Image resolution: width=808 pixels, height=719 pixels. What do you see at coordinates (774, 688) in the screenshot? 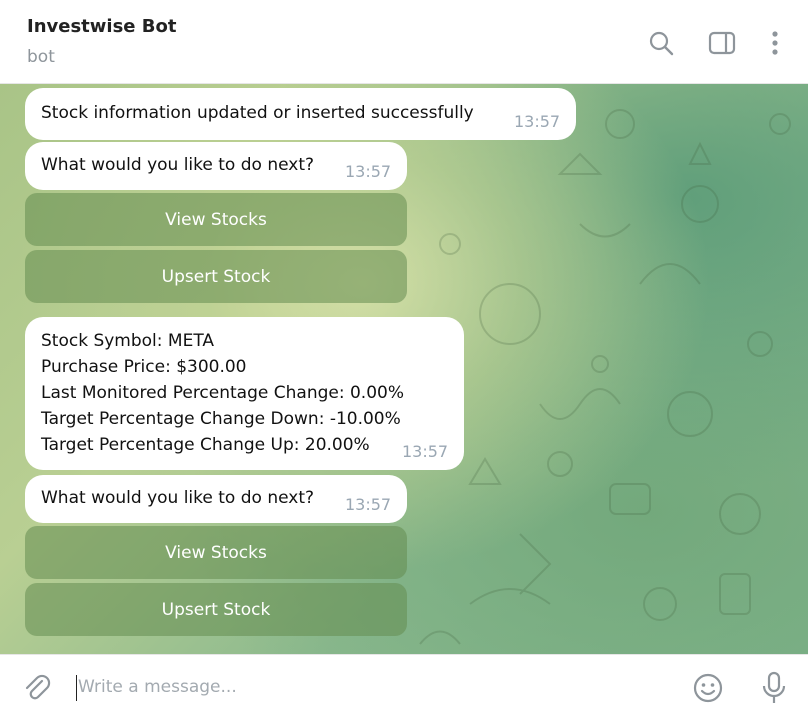
I see `microphone-icon` at bounding box center [774, 688].